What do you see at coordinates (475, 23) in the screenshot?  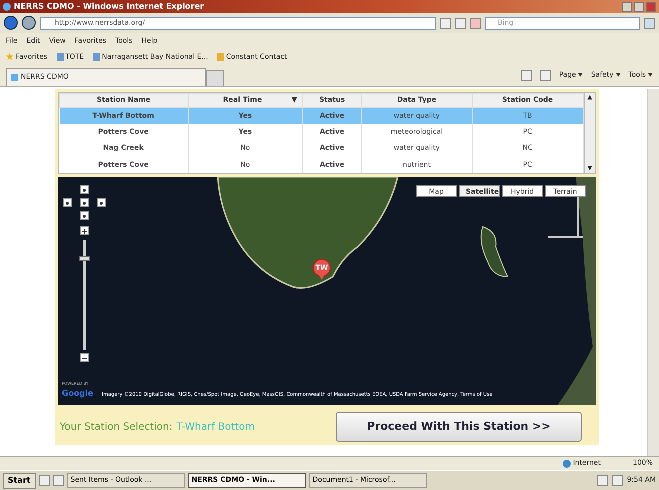 I see `stop-icon` at bounding box center [475, 23].